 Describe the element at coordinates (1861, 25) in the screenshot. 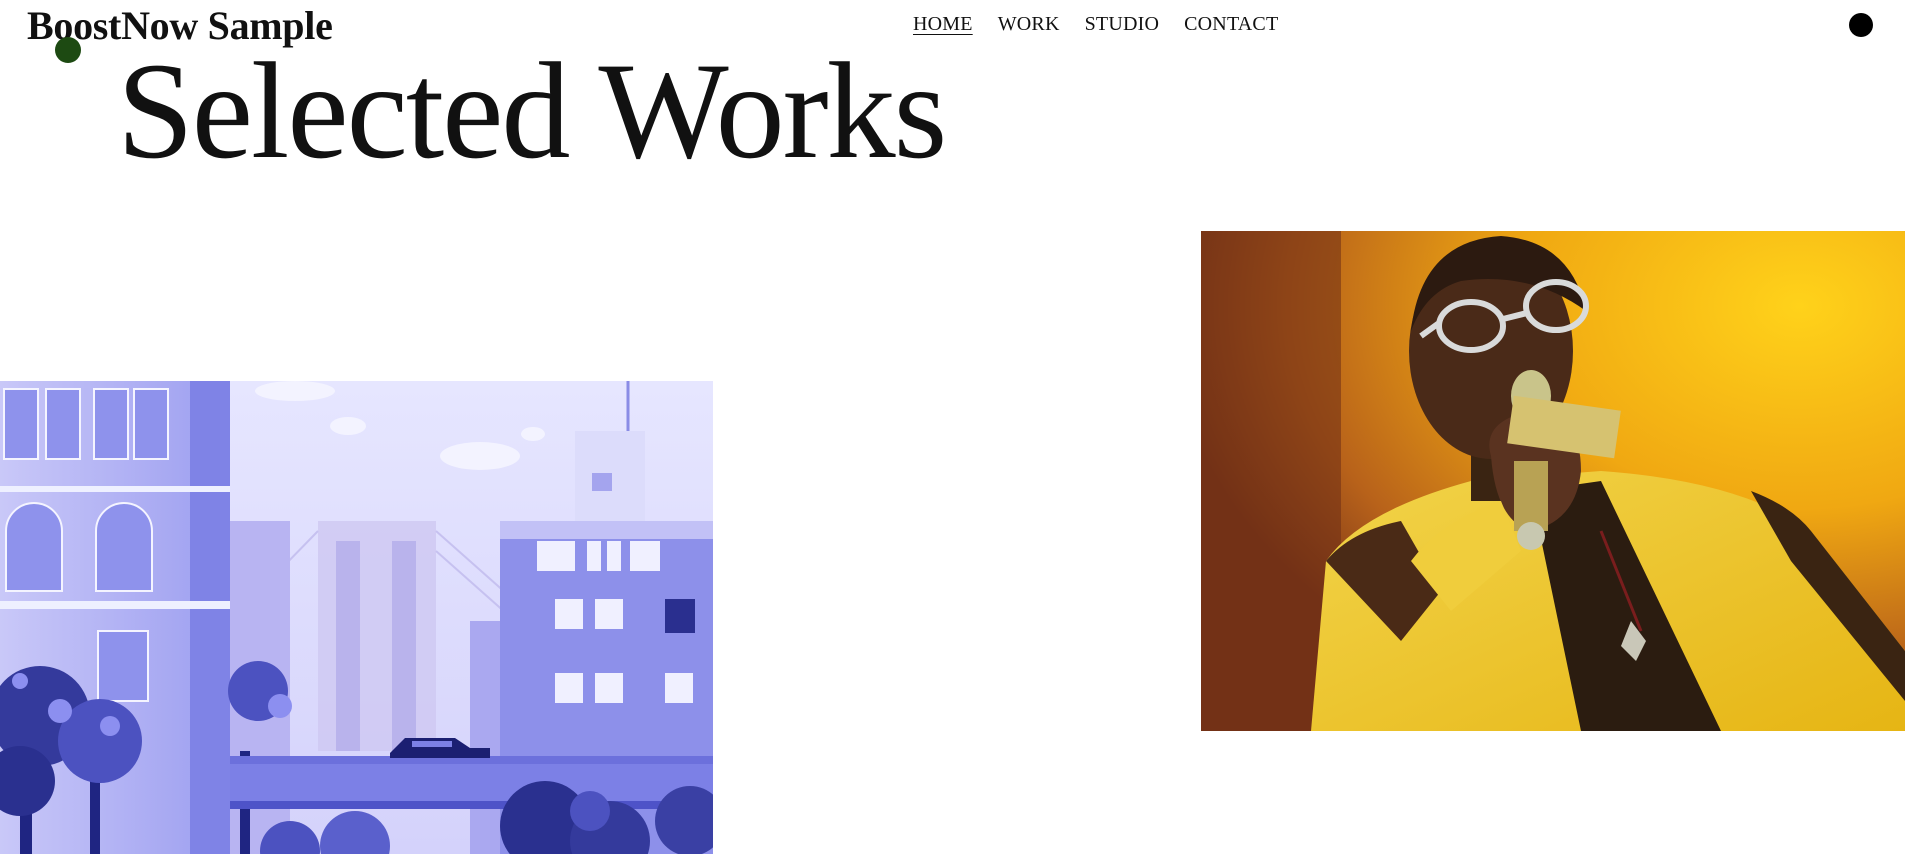

I see `menu-dot-icon` at that location.